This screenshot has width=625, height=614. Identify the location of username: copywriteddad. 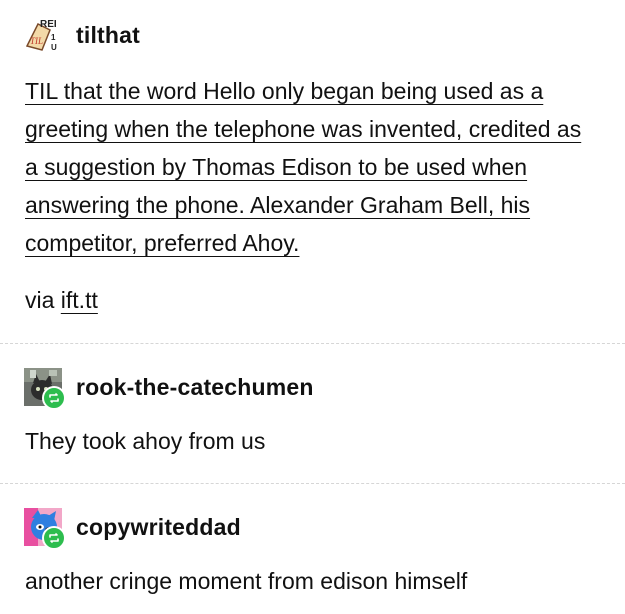
(158, 527).